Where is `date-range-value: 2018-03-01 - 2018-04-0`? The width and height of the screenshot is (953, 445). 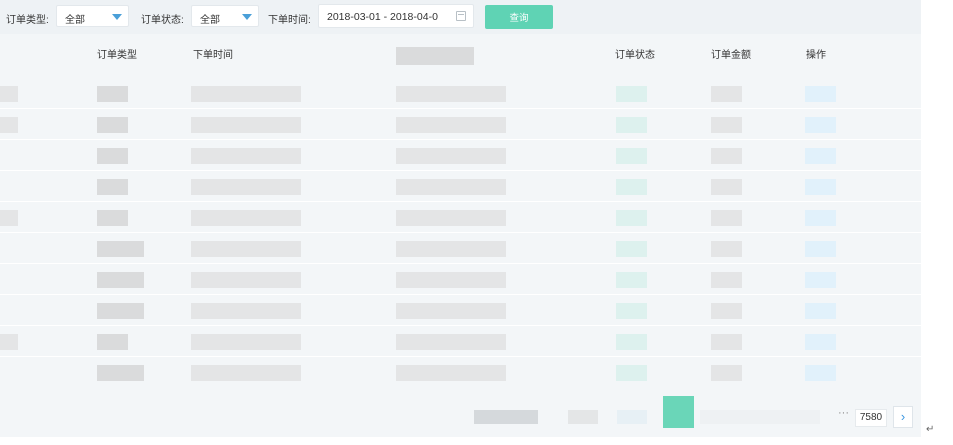
date-range-value: 2018-03-01 - 2018-04-0 is located at coordinates (382, 17).